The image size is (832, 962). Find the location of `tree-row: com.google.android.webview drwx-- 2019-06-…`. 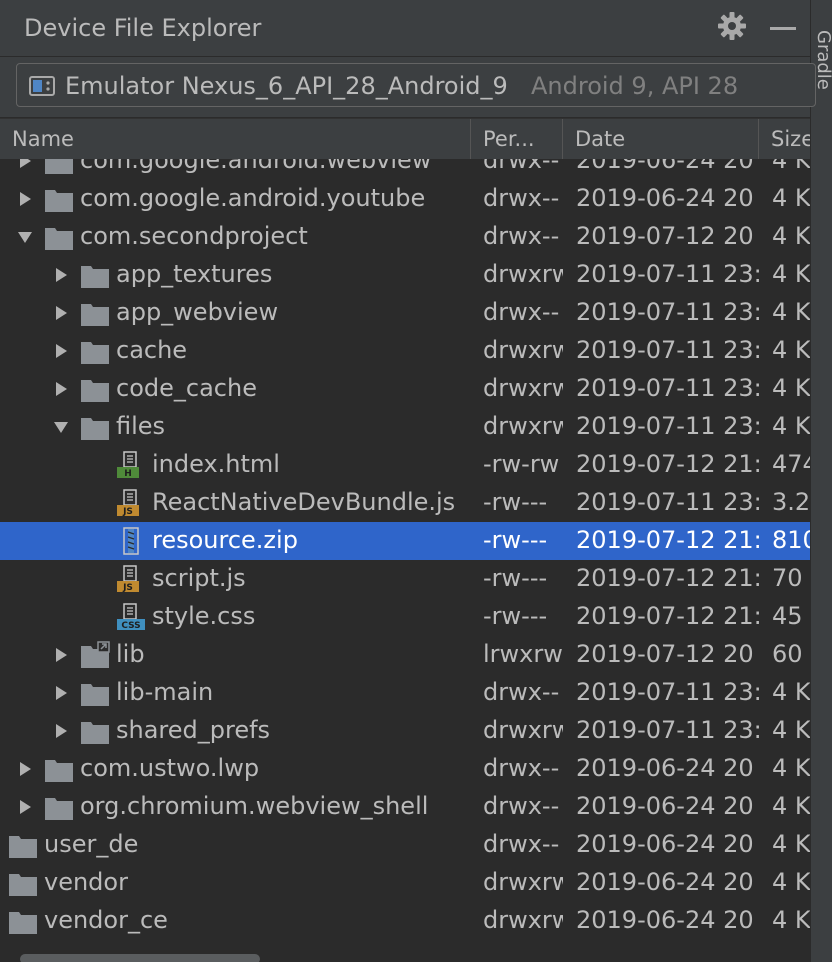

tree-row: com.google.android.webview drwx-- 2019-06-… is located at coordinates (405, 169).